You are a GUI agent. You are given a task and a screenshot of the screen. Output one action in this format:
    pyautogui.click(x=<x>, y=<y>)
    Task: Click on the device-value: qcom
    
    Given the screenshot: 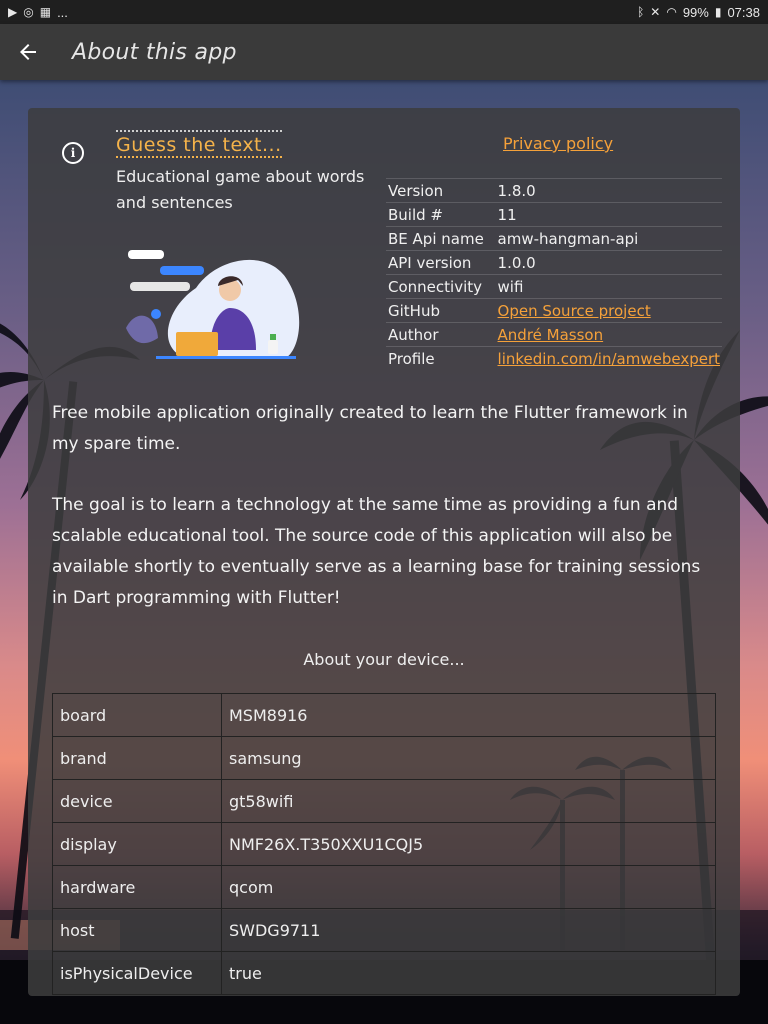 What is the action you would take?
    pyautogui.click(x=468, y=887)
    